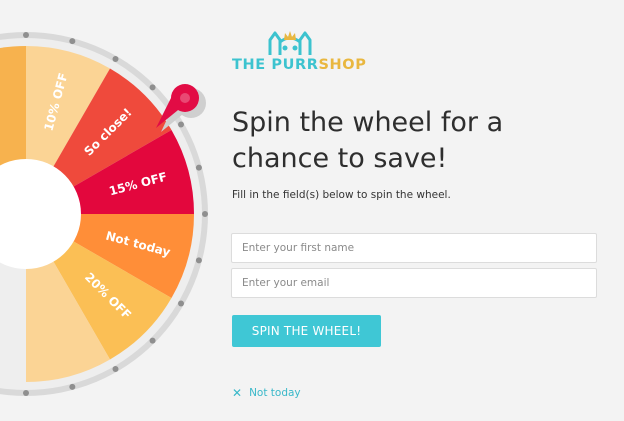  Describe the element at coordinates (342, 65) in the screenshot. I see `brand-name-part2: SHOP` at that location.